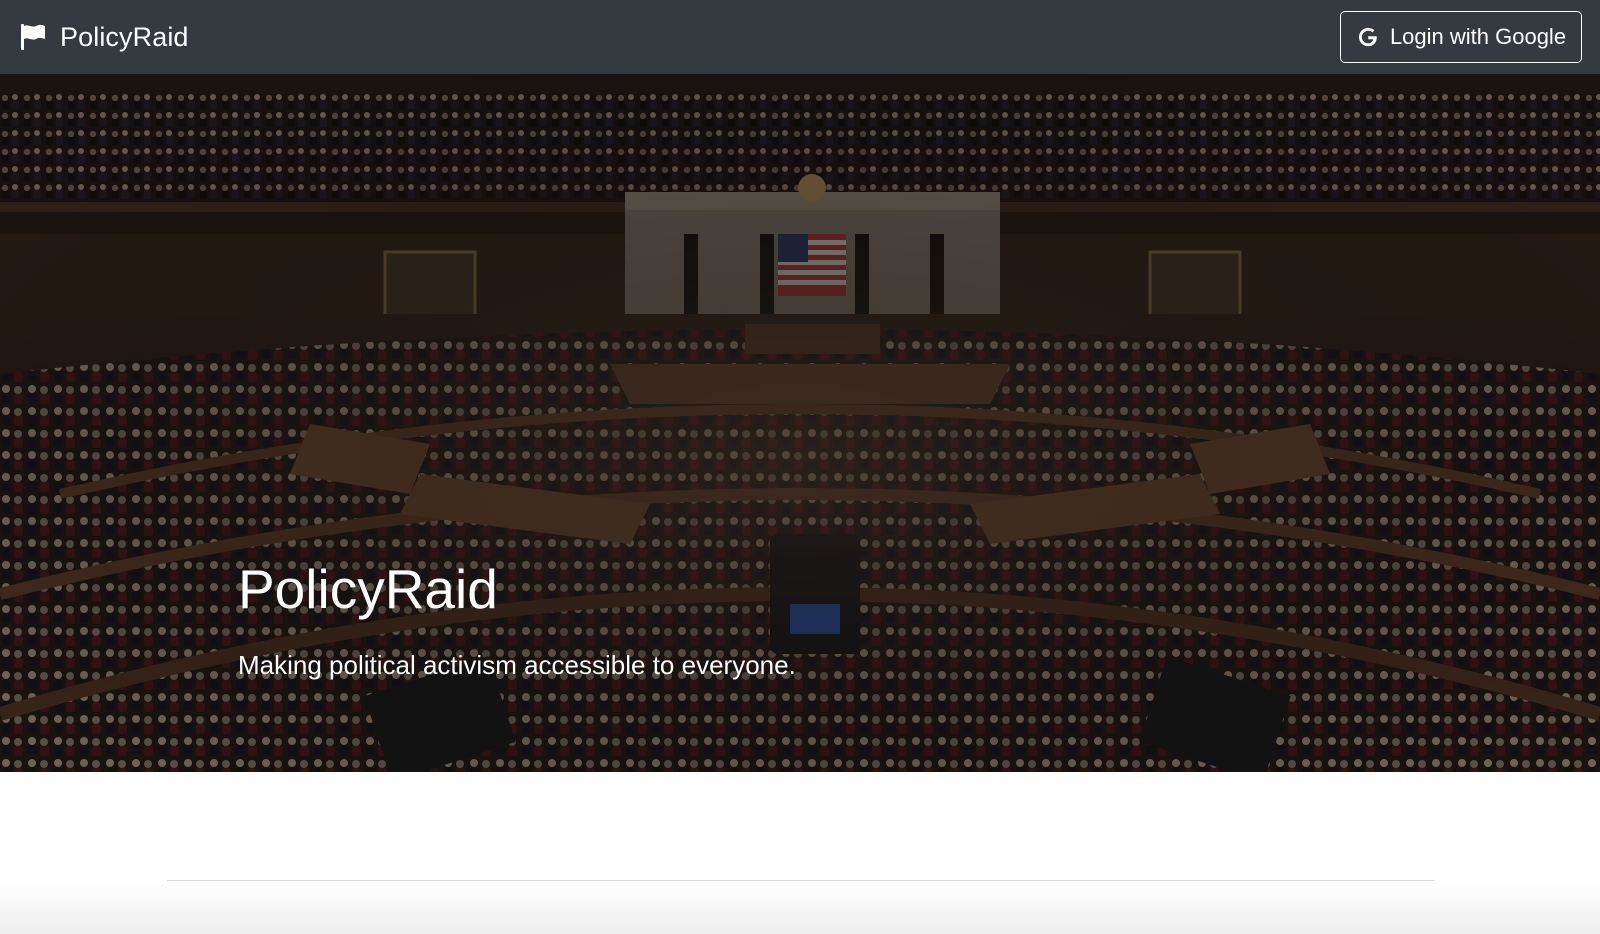  What do you see at coordinates (33, 37) in the screenshot?
I see `flag-icon` at bounding box center [33, 37].